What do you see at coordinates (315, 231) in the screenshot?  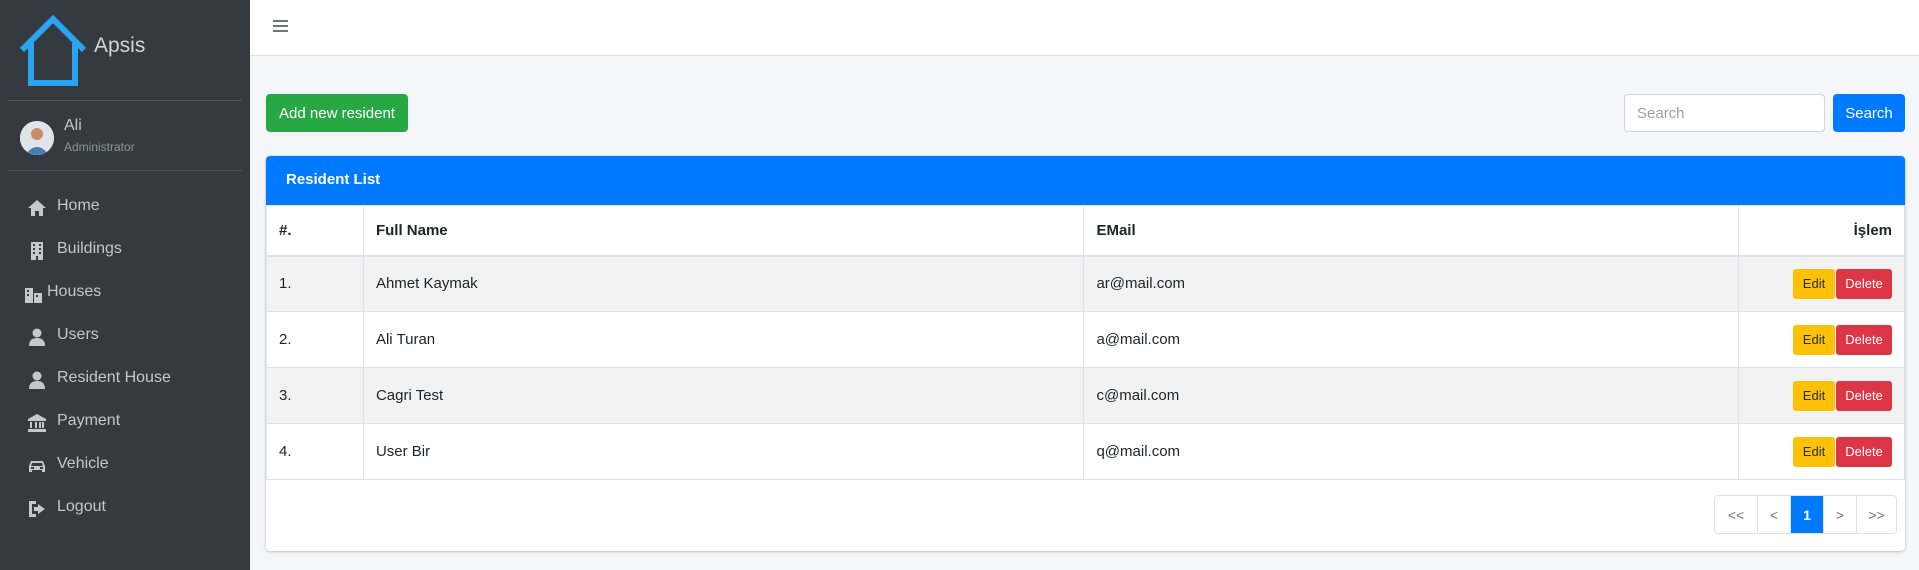 I see `column-header-number: #.` at bounding box center [315, 231].